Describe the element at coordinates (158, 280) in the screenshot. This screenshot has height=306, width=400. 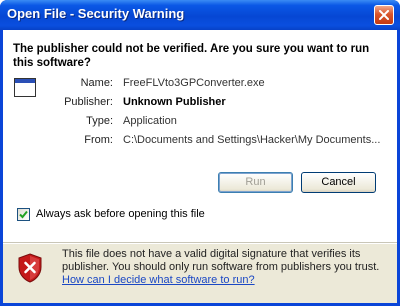
I see `help-link: How can I decide what software to run?` at that location.